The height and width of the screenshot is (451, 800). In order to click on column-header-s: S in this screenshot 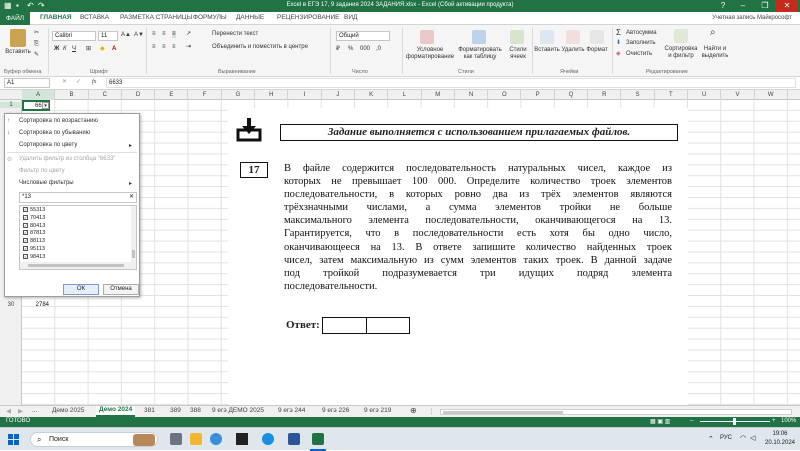, I will do `click(638, 95)`.